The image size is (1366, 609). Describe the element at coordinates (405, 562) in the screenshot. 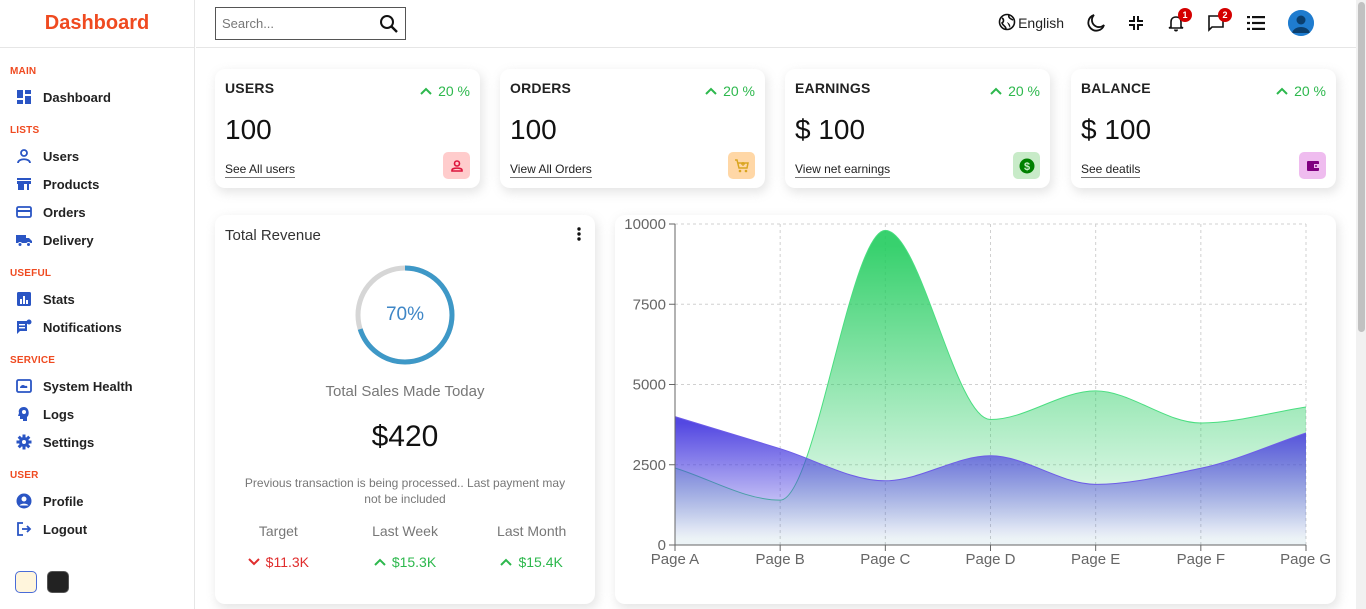

I see `stat-value: $15.3K` at that location.